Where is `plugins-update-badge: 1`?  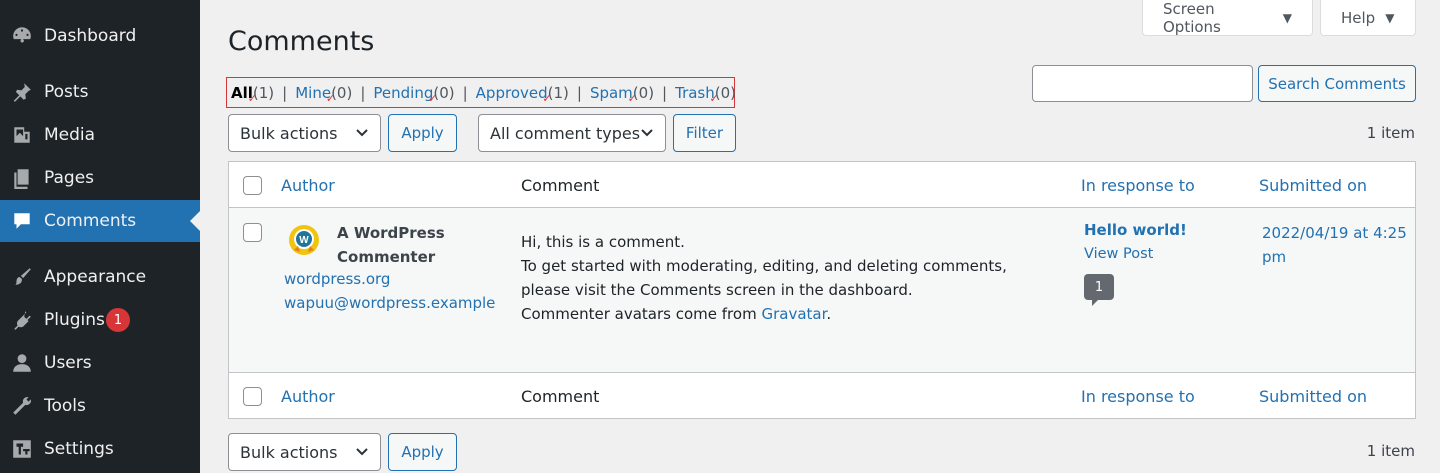
plugins-update-badge: 1 is located at coordinates (118, 320).